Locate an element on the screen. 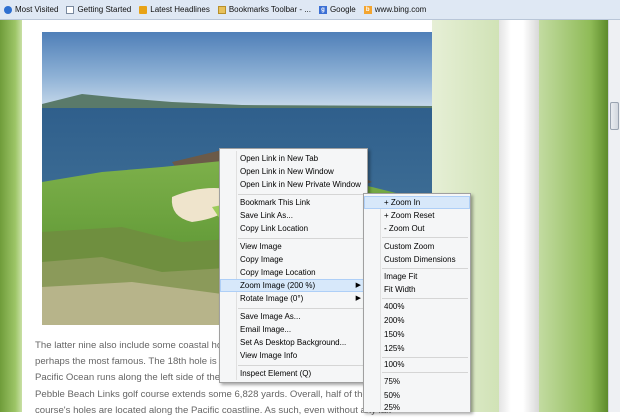  scrollbar-thumb is located at coordinates (614, 116).